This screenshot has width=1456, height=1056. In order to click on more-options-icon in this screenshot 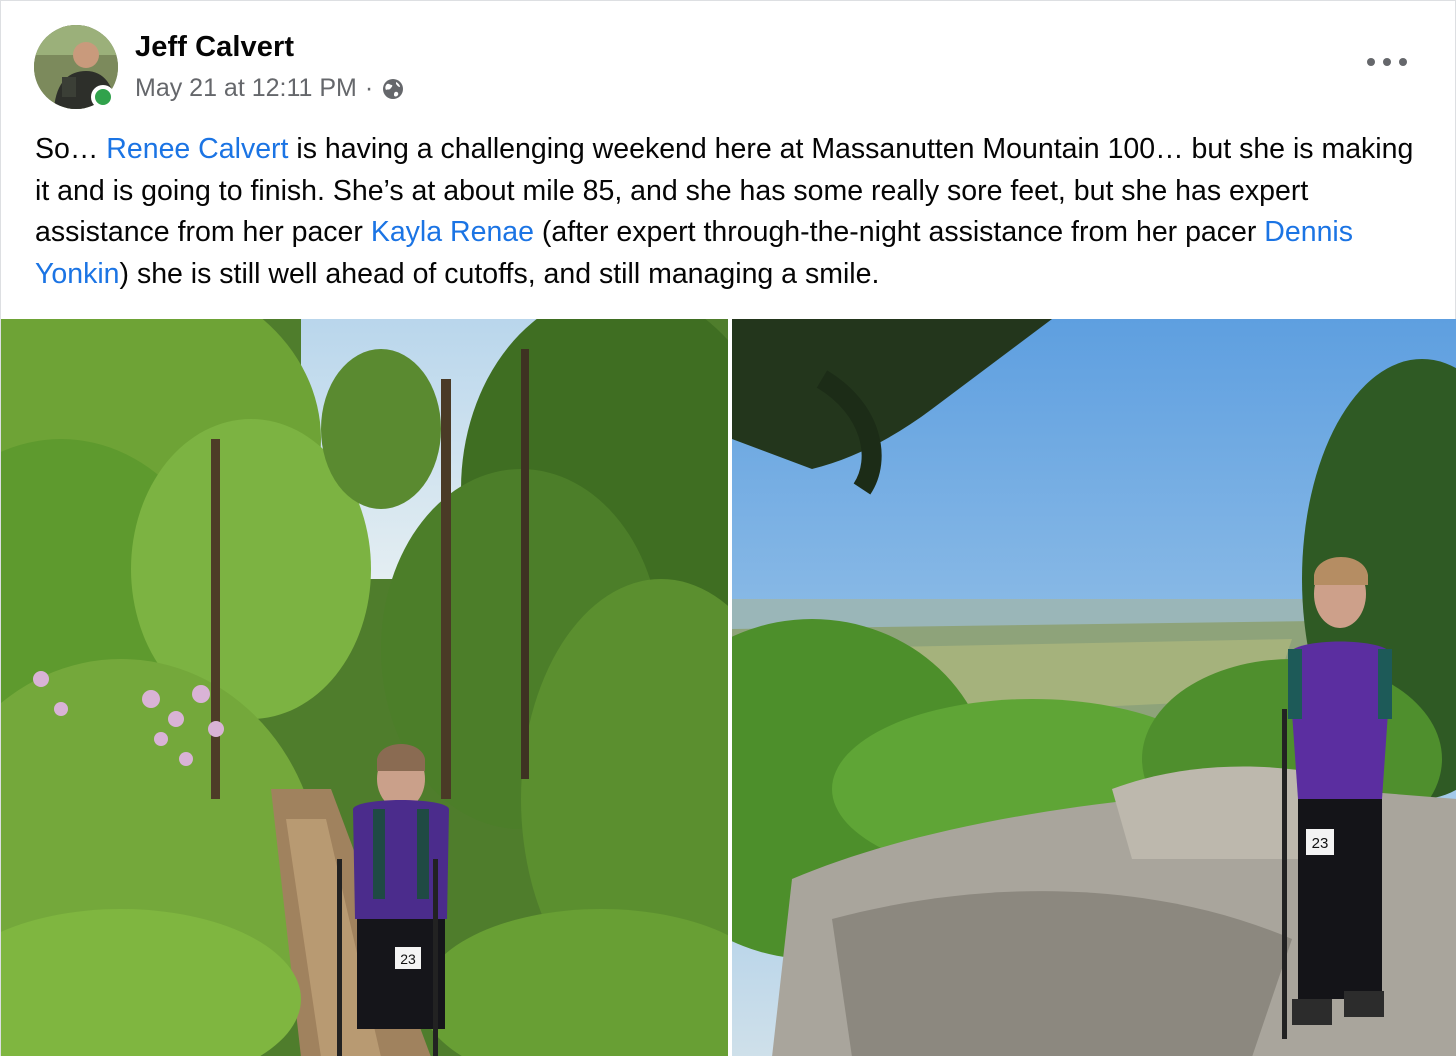, I will do `click(1387, 62)`.